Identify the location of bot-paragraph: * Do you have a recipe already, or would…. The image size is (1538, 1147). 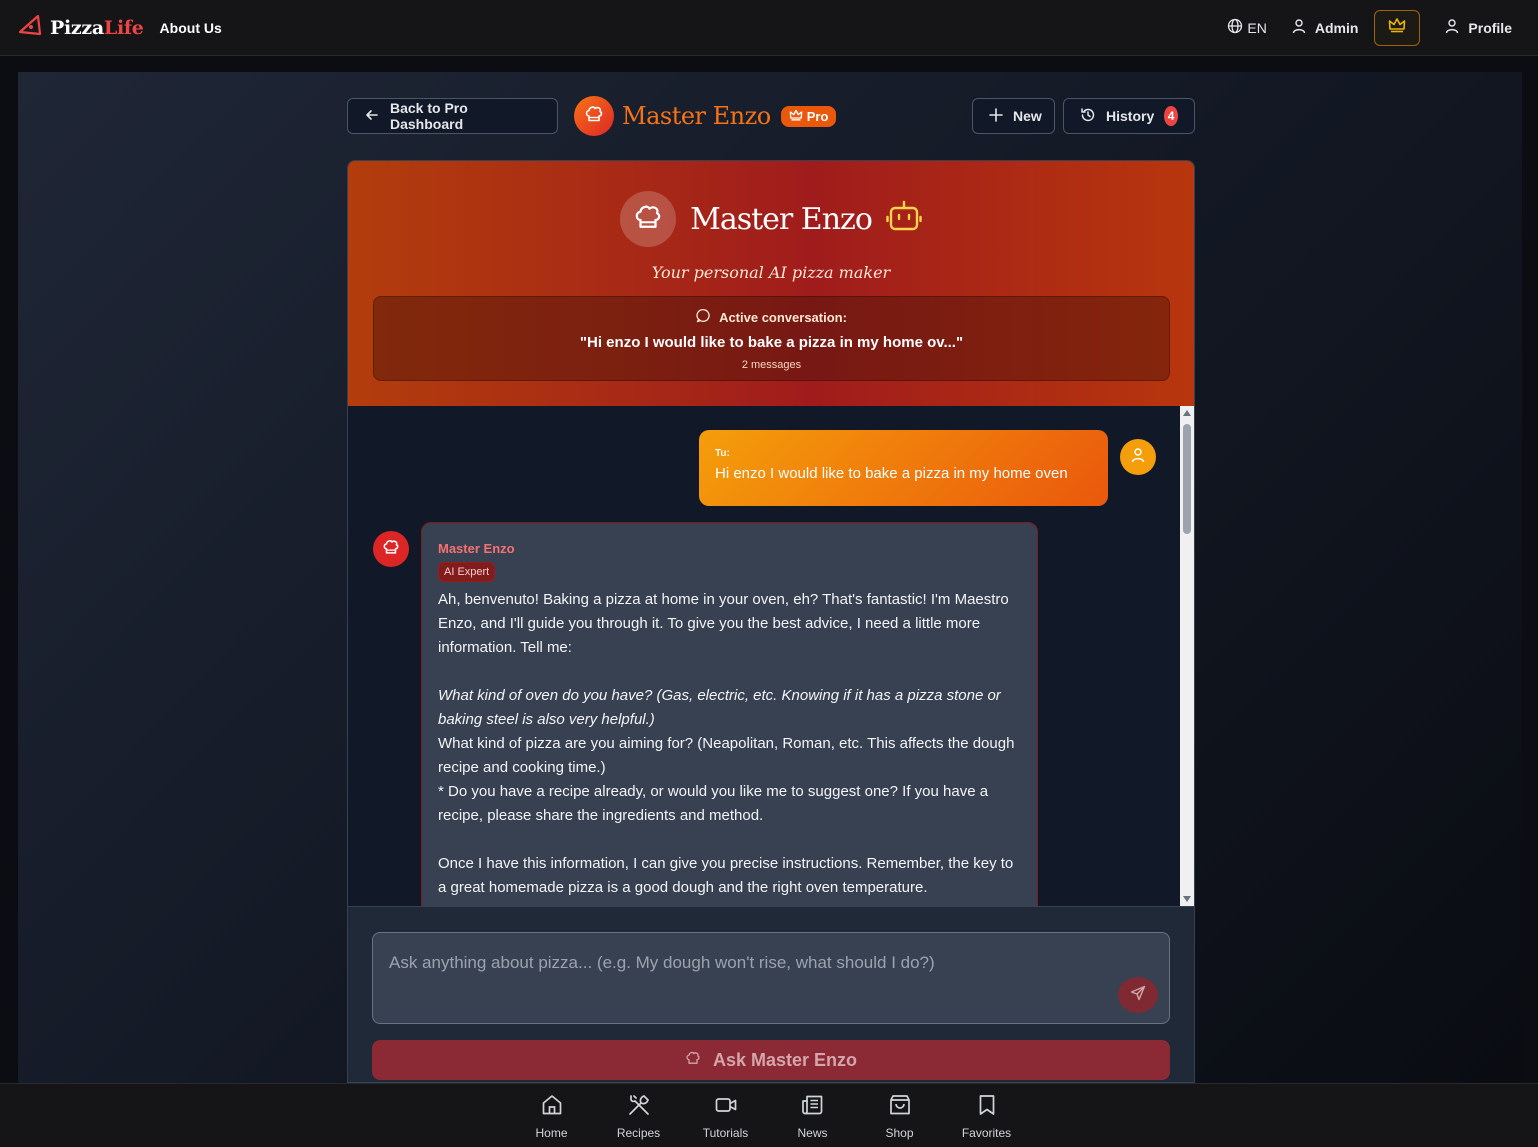
(713, 803).